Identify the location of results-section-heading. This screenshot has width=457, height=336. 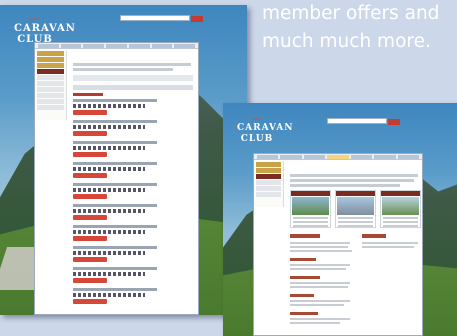
(88, 94).